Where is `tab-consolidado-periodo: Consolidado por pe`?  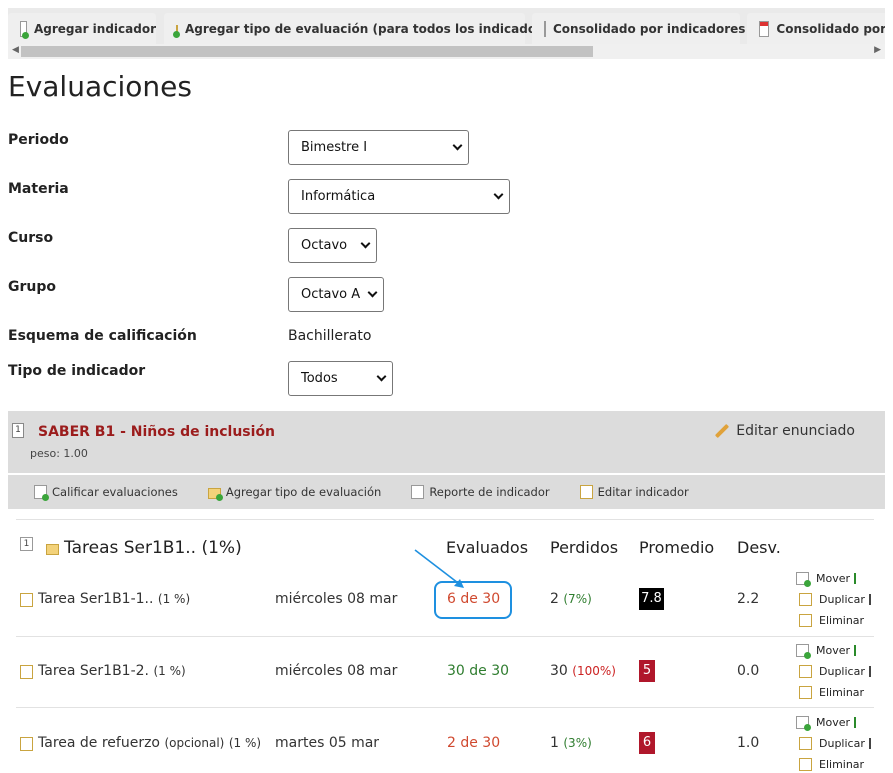 tab-consolidado-periodo: Consolidado por pe is located at coordinates (816, 28).